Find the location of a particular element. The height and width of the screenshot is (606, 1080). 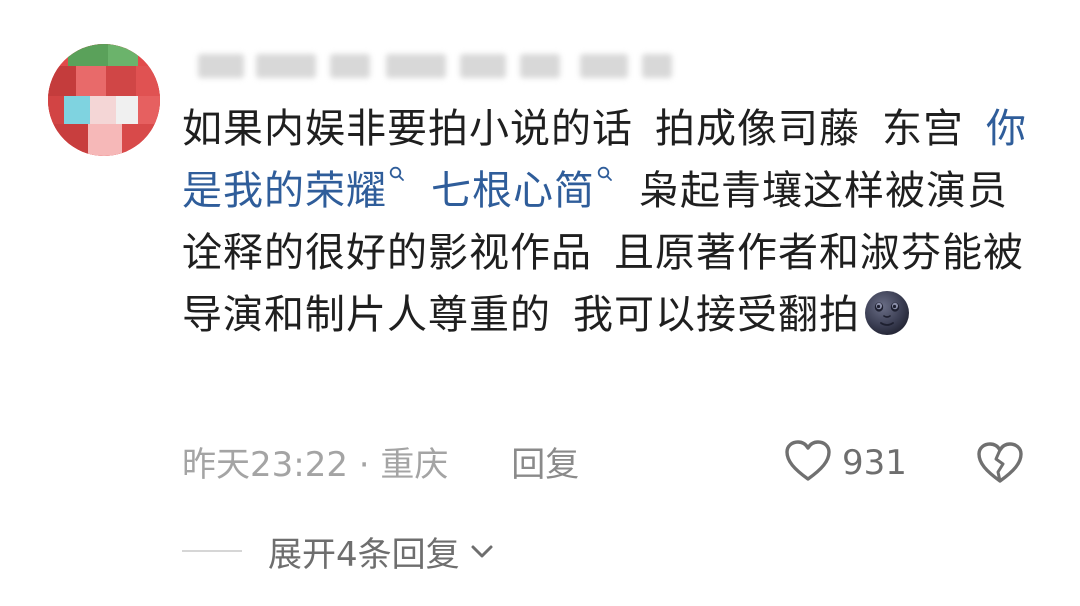

broken-heart-icon is located at coordinates (1000, 465).